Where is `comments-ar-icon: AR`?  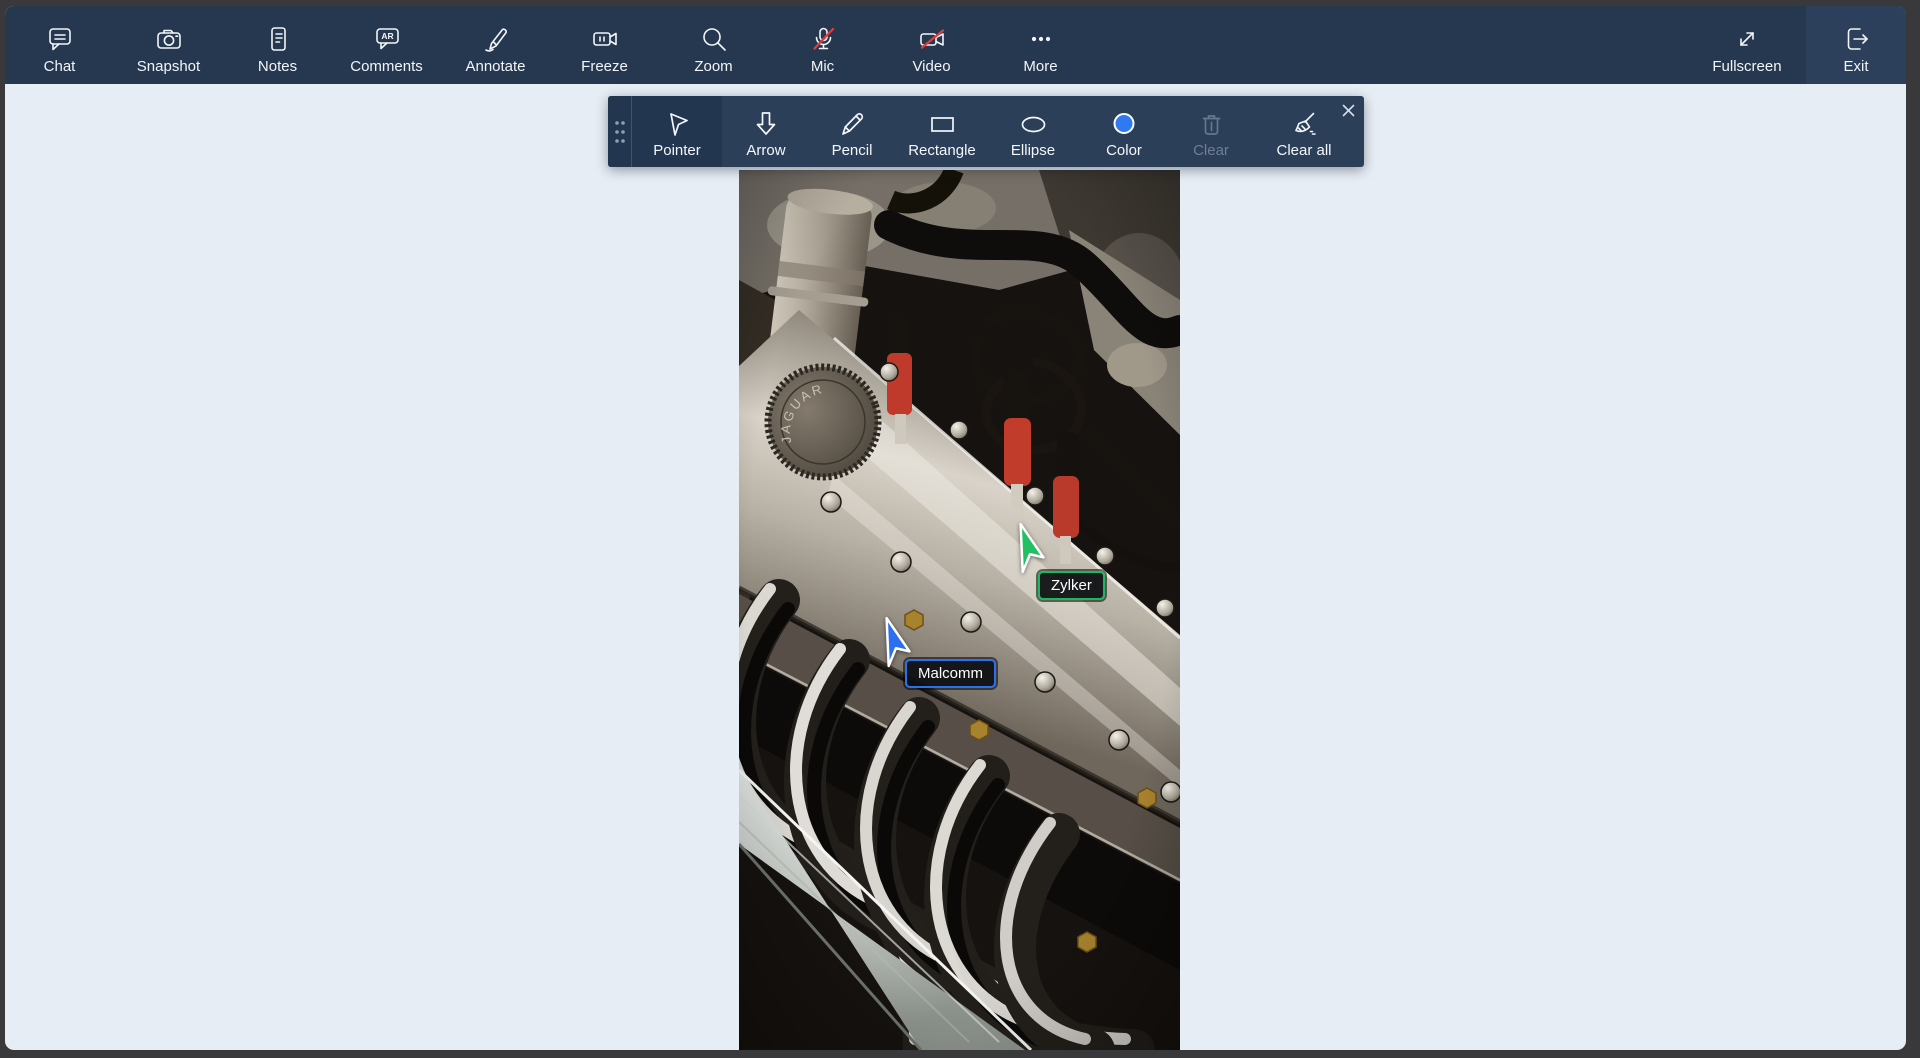
comments-ar-icon: AR is located at coordinates (387, 41).